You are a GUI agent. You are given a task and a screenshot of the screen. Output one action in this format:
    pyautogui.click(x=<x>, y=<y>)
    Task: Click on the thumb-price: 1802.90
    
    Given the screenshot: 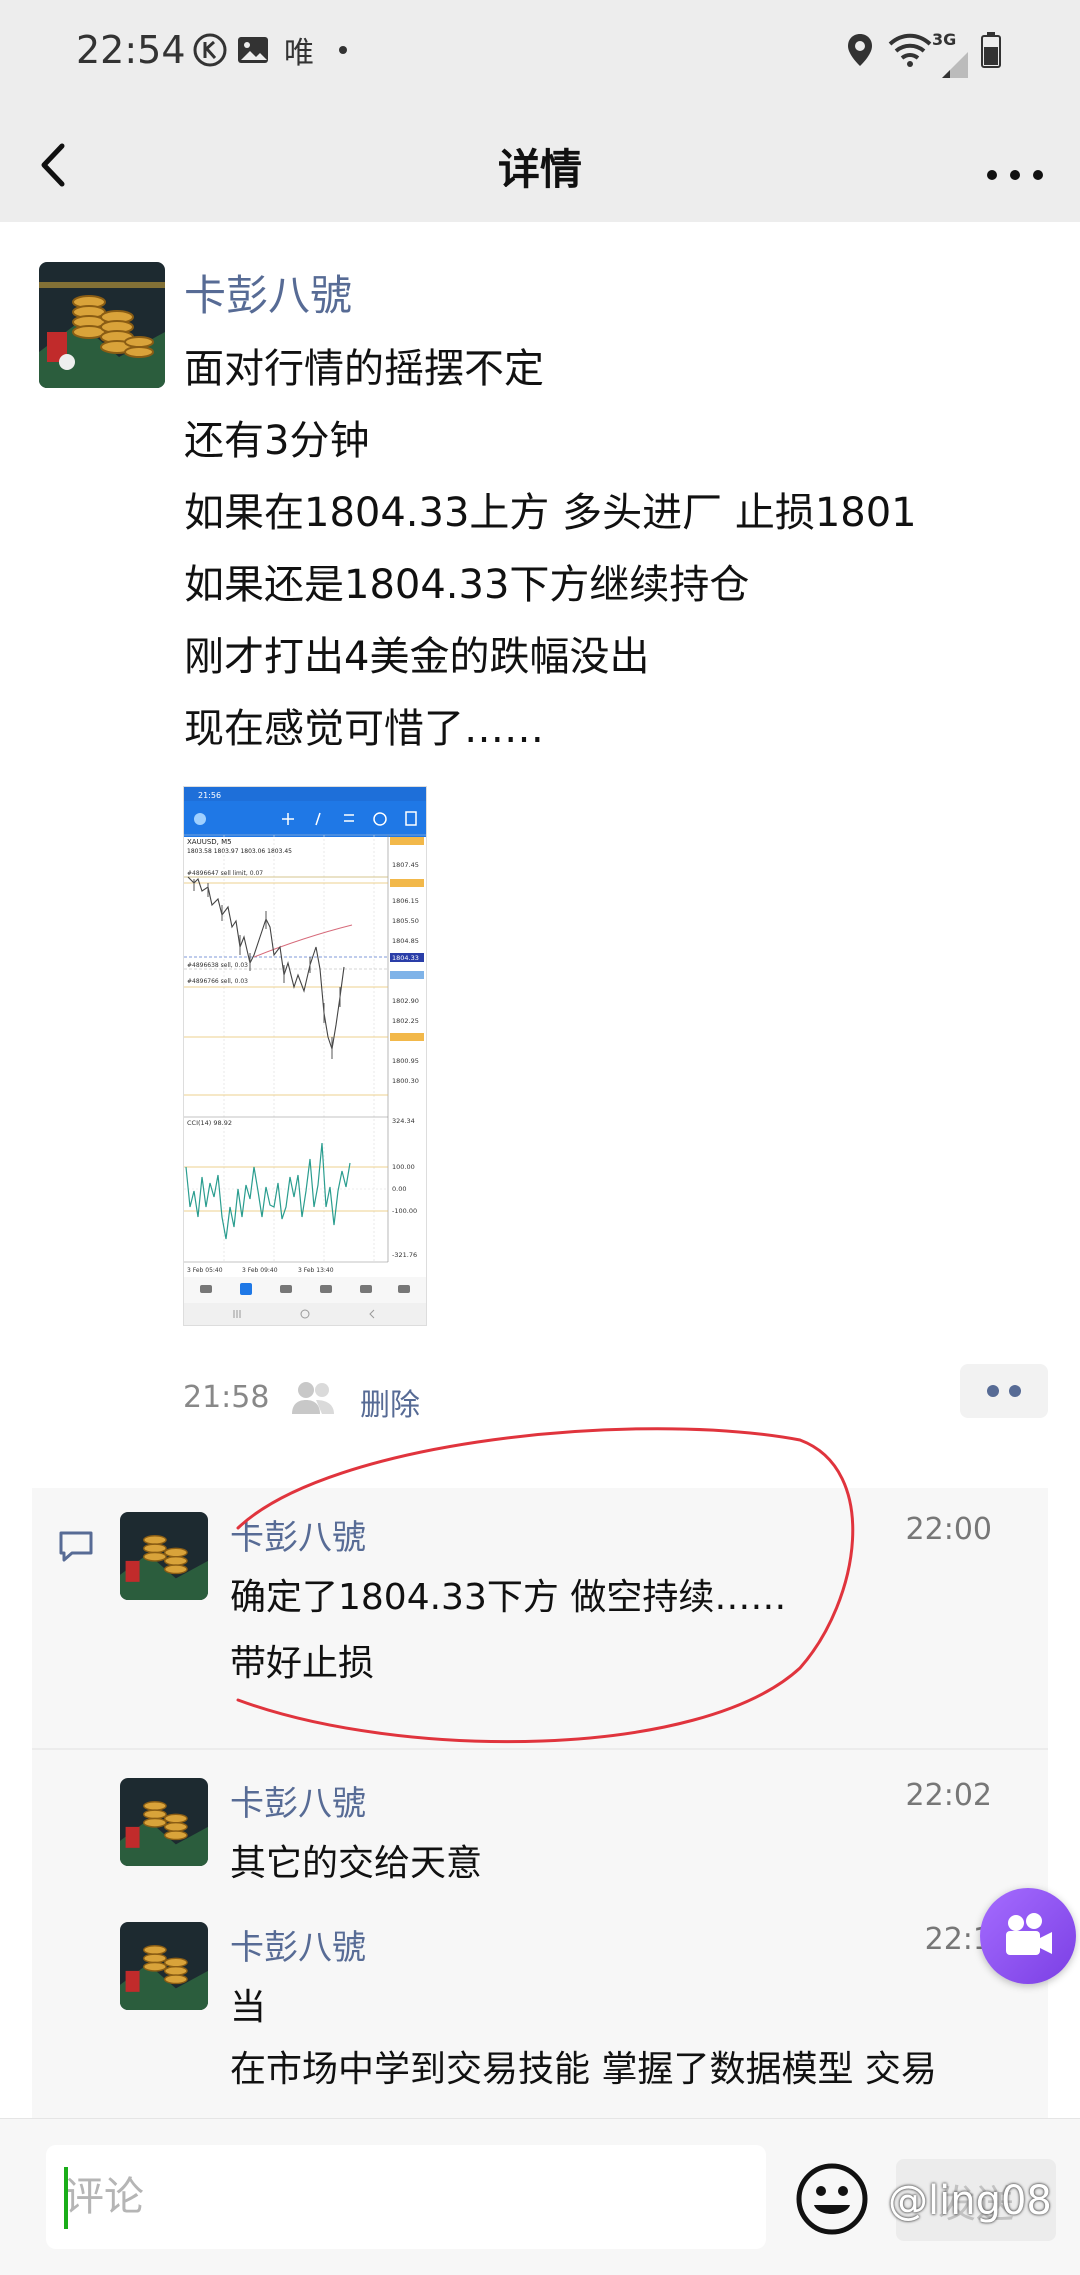 What is the action you would take?
    pyautogui.click(x=405, y=1001)
    